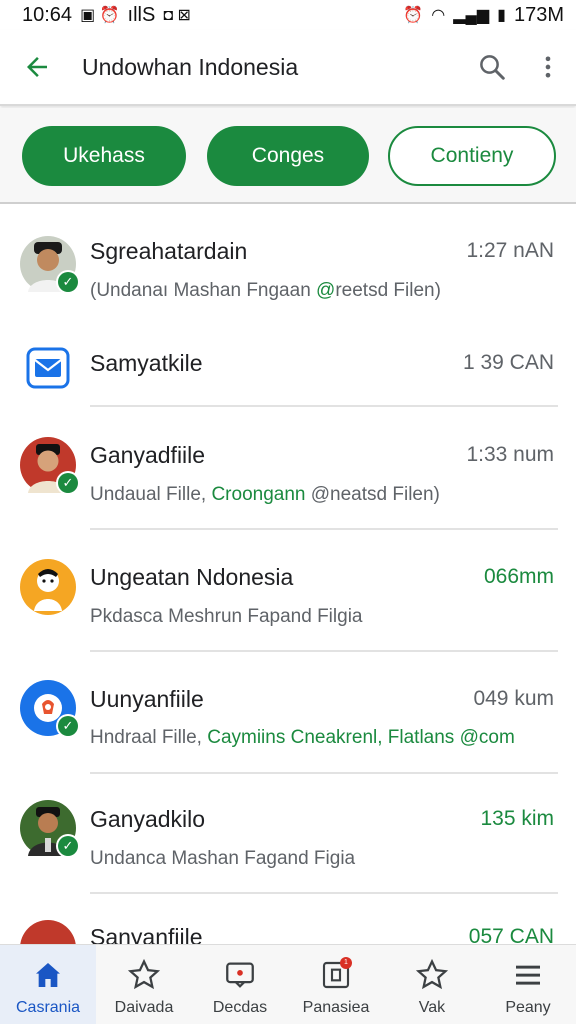 The image size is (576, 1024). Describe the element at coordinates (240, 1007) in the screenshot. I see `nav-label: Decdas` at that location.